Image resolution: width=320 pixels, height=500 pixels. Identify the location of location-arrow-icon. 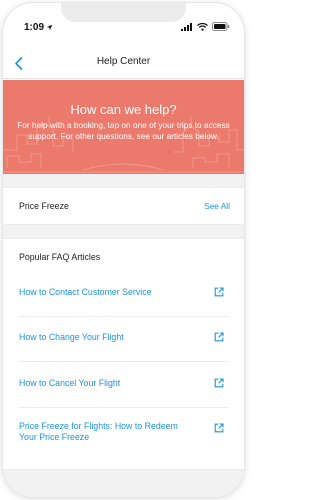
(49, 27).